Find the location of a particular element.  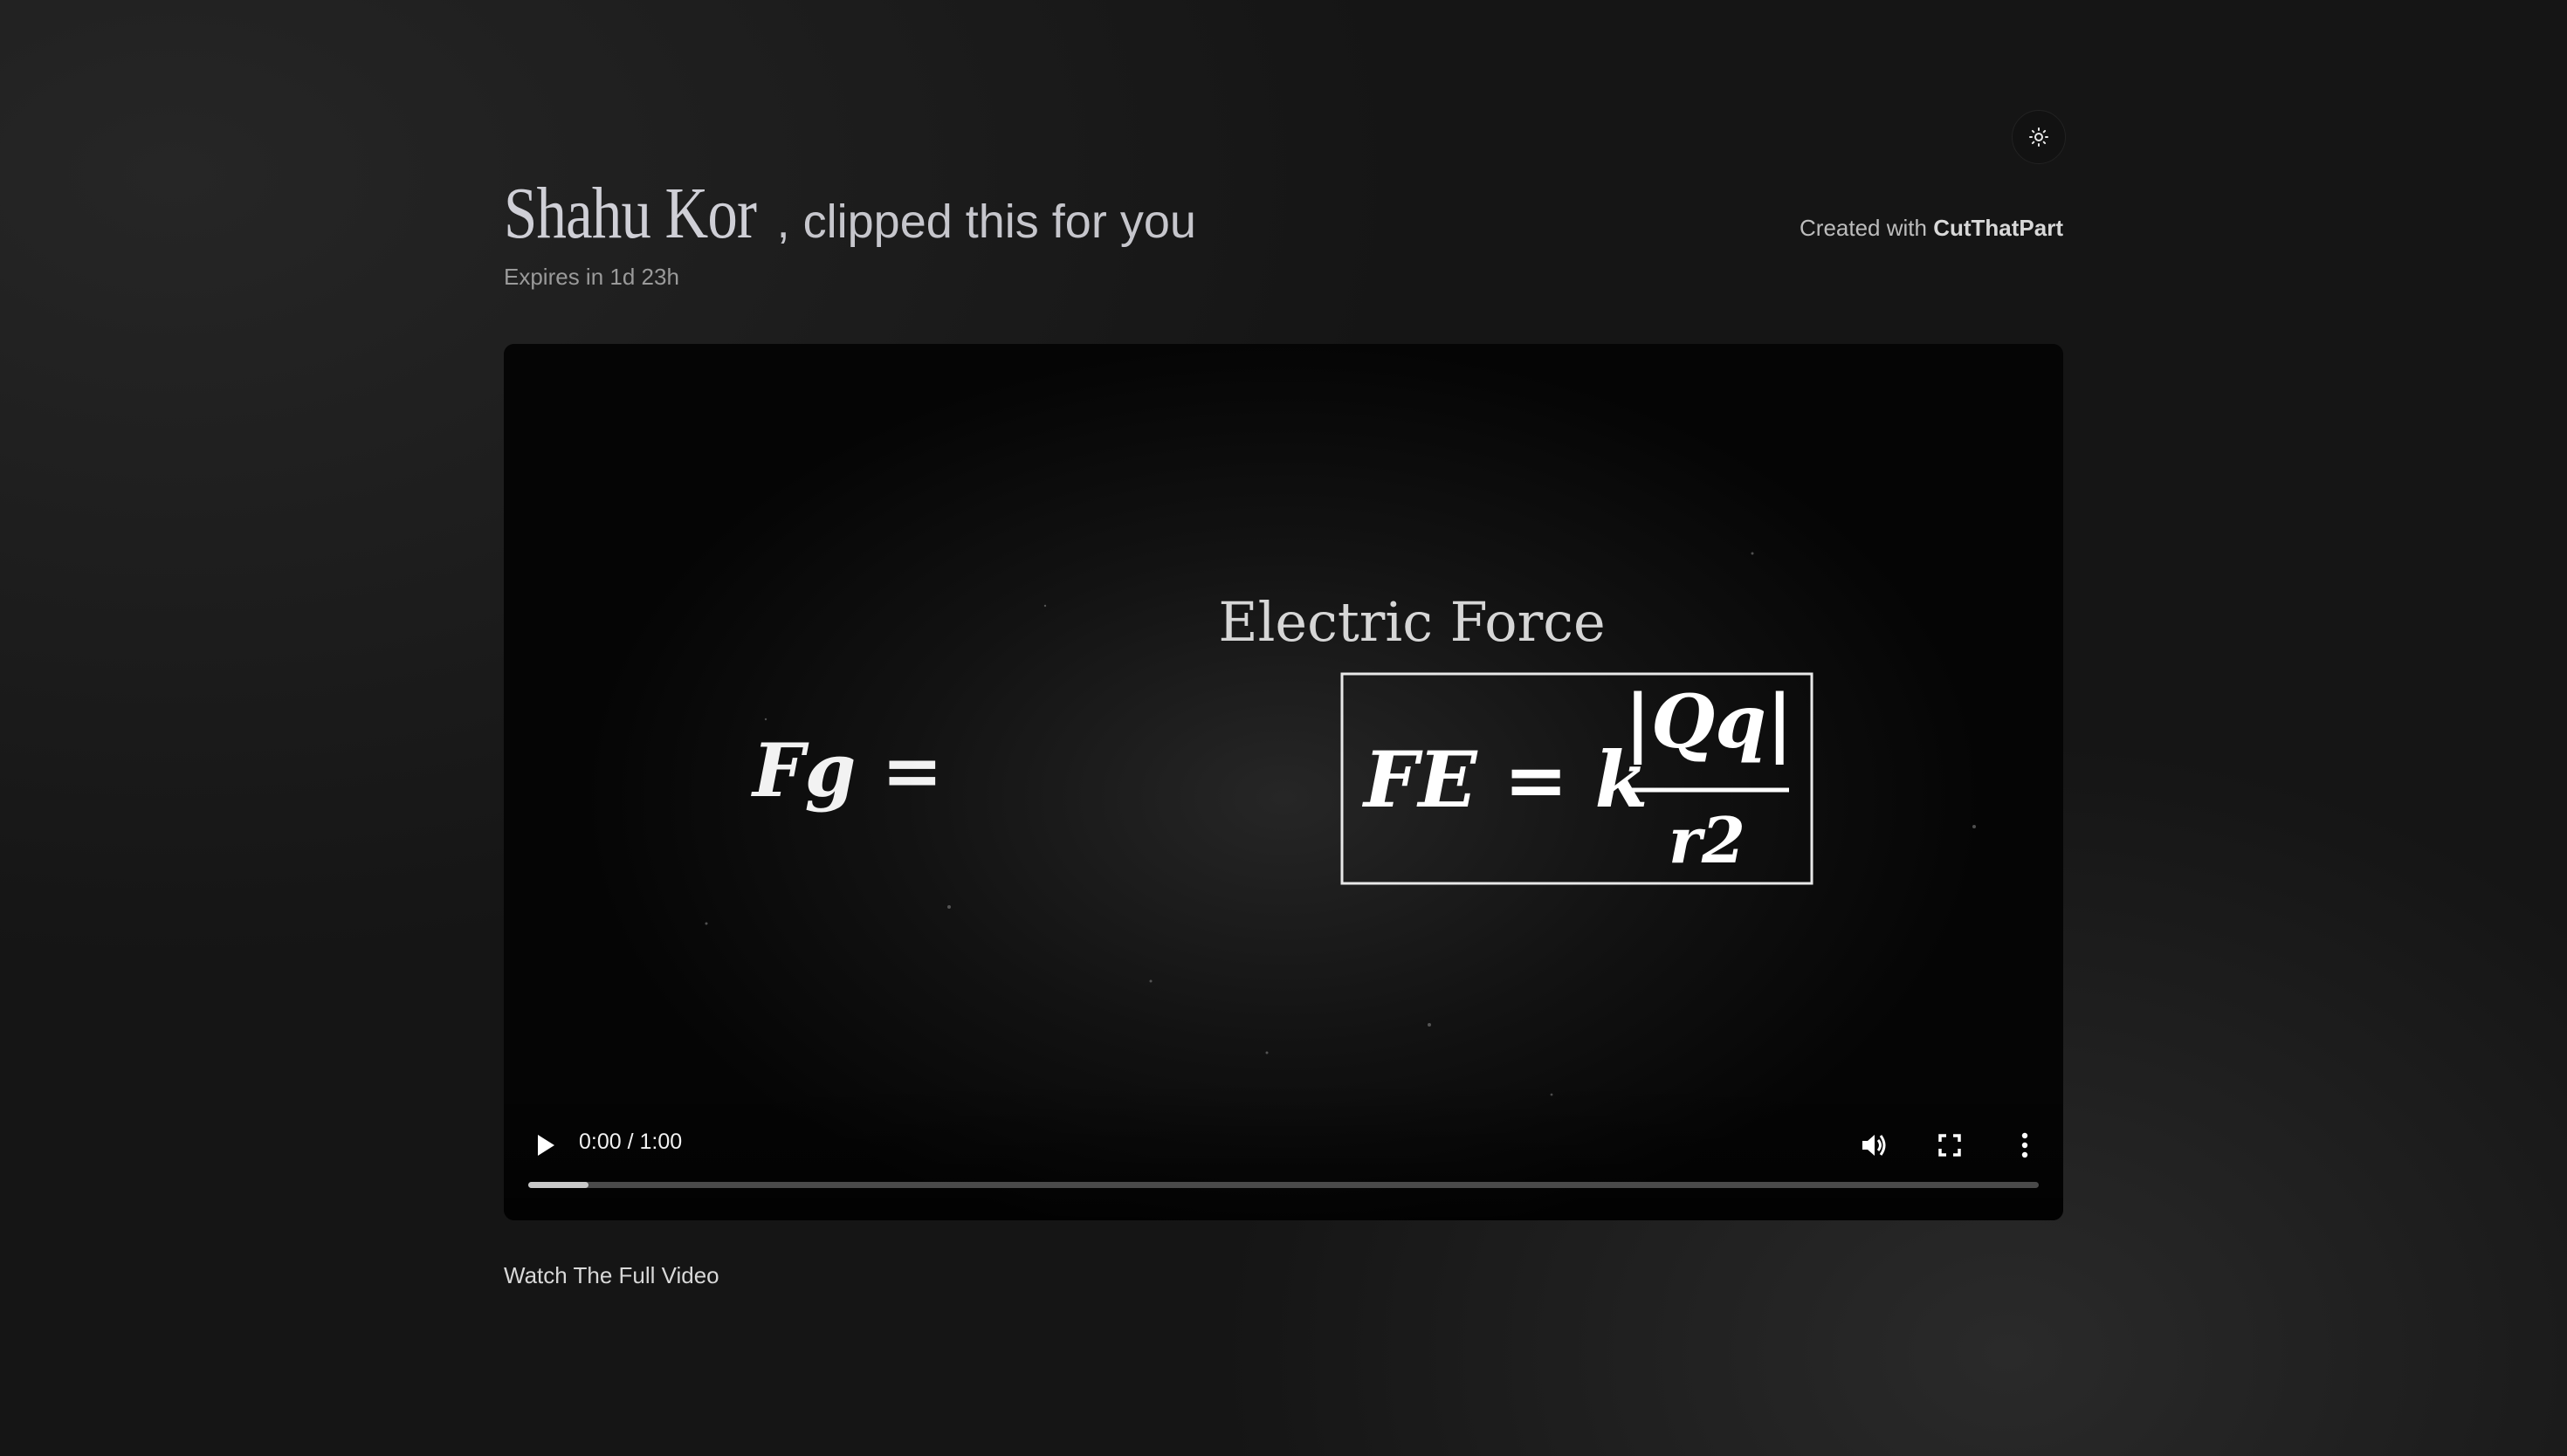

watch-full-video-link: Watch The Full Video is located at coordinates (611, 1275).